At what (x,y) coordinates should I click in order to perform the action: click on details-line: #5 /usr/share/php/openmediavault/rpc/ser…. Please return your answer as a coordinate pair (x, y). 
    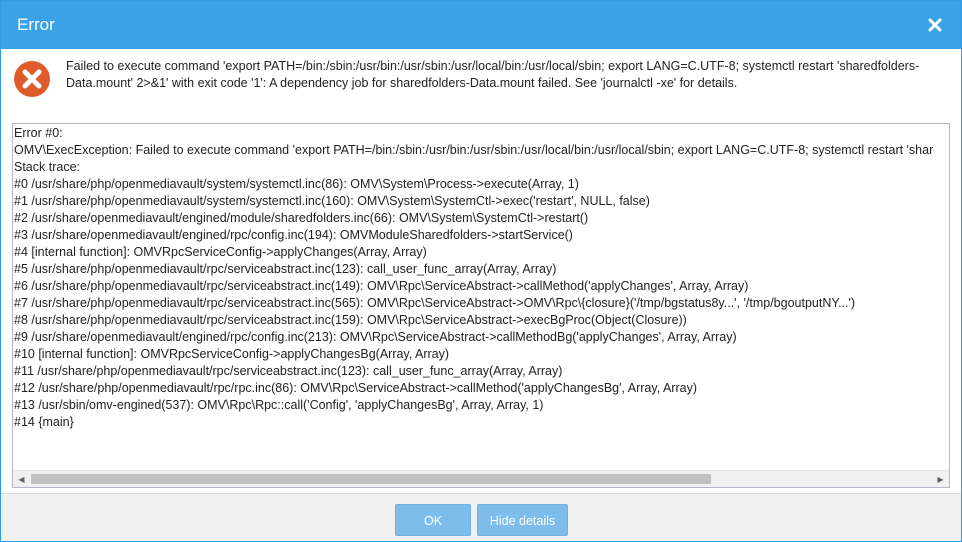
    Looking at the image, I should click on (285, 269).